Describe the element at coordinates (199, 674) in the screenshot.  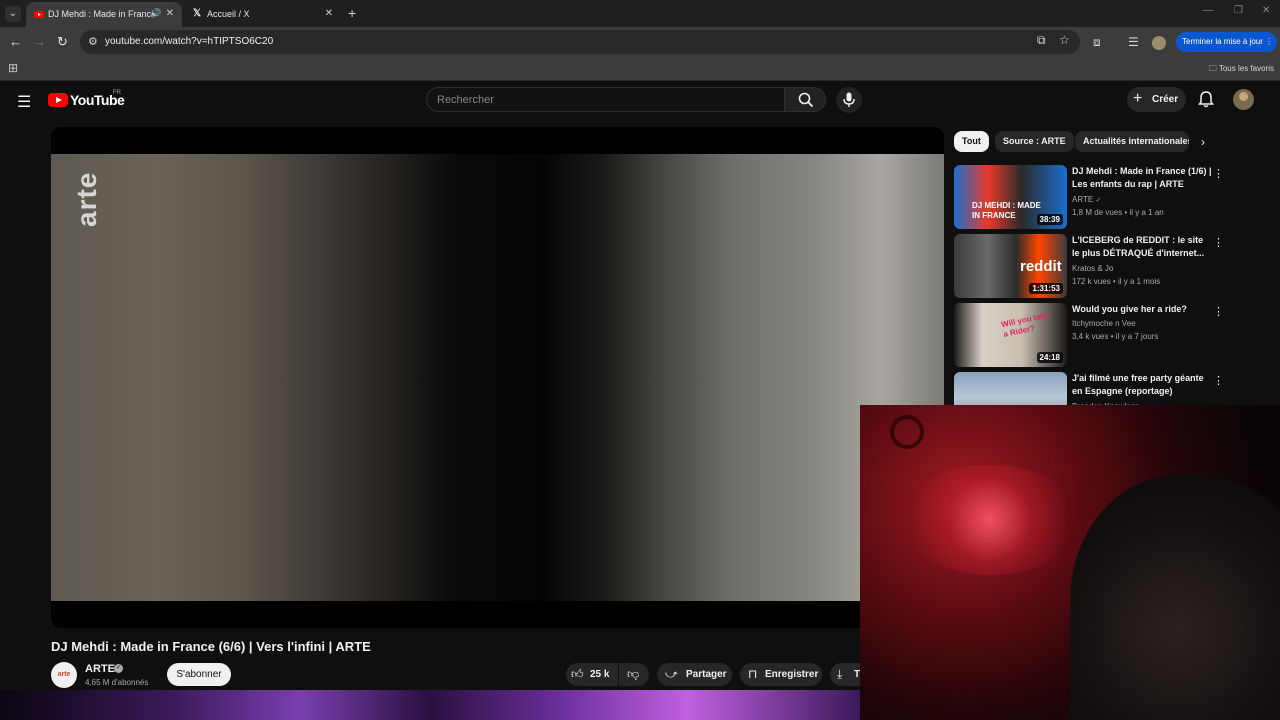
I see `subscribe-button: S'abonner` at that location.